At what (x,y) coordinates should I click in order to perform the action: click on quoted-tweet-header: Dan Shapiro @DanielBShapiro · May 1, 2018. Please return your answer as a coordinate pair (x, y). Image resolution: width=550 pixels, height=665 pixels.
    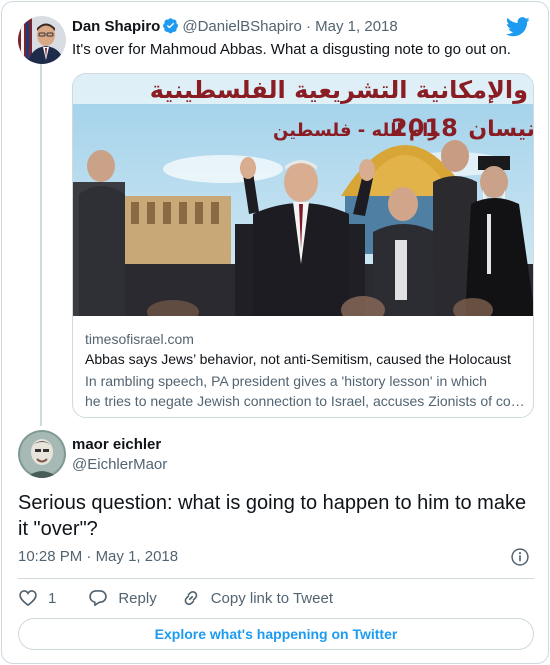
    Looking at the image, I should click on (235, 27).